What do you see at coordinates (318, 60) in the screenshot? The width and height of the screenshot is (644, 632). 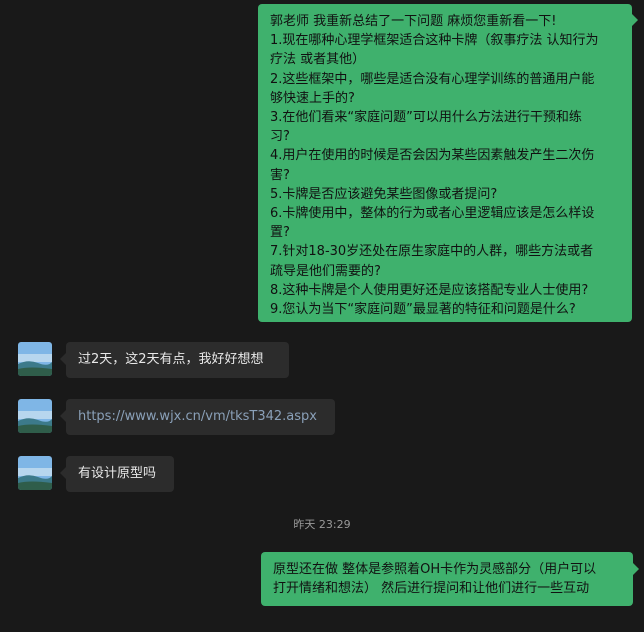 I see `message-line: 疗法 或者其他）` at bounding box center [318, 60].